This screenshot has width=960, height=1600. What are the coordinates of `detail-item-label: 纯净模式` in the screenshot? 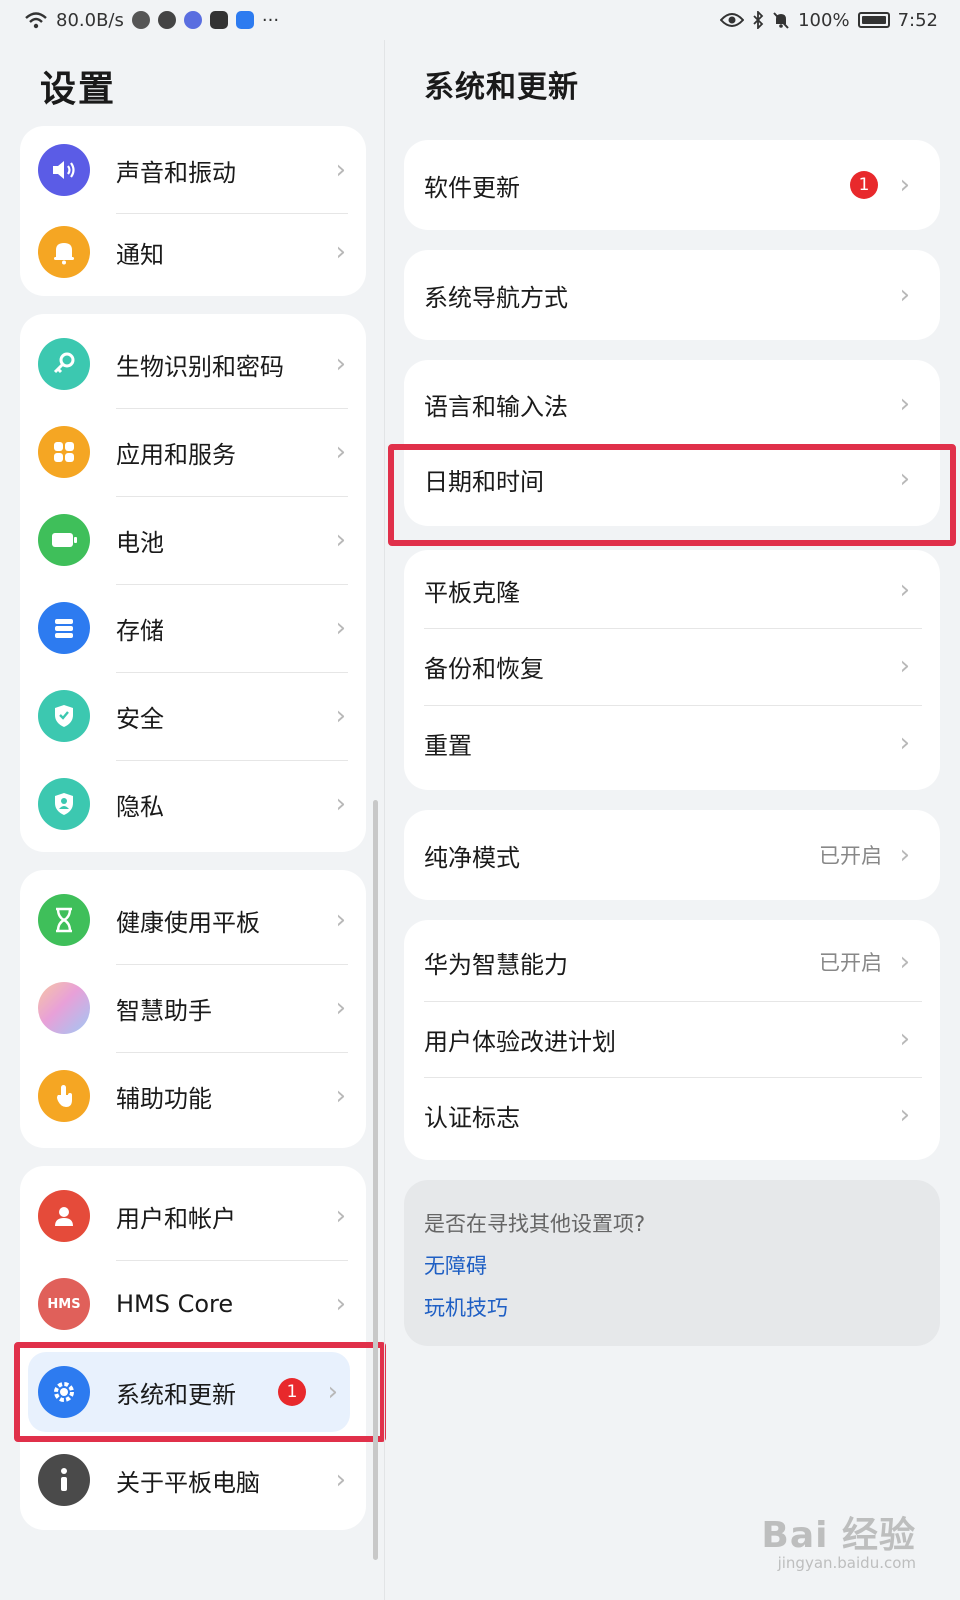 It's located at (472, 857).